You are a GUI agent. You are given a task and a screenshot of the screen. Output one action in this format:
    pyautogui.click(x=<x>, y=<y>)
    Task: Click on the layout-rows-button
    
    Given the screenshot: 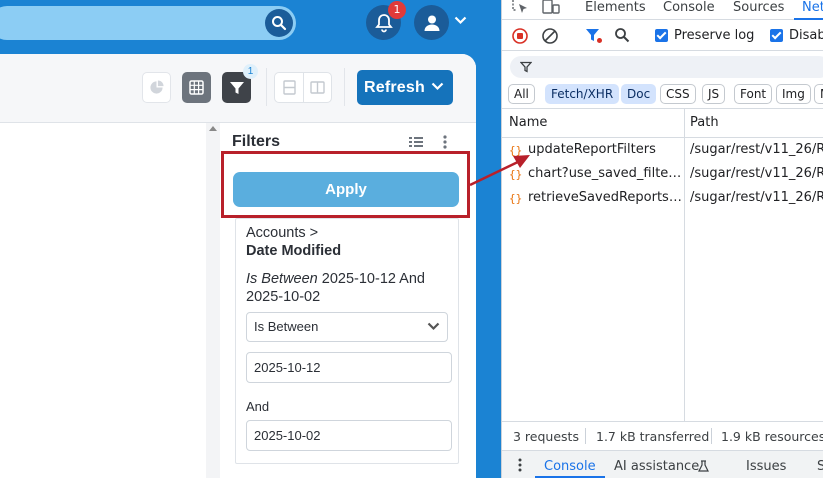 What is the action you would take?
    pyautogui.click(x=288, y=87)
    